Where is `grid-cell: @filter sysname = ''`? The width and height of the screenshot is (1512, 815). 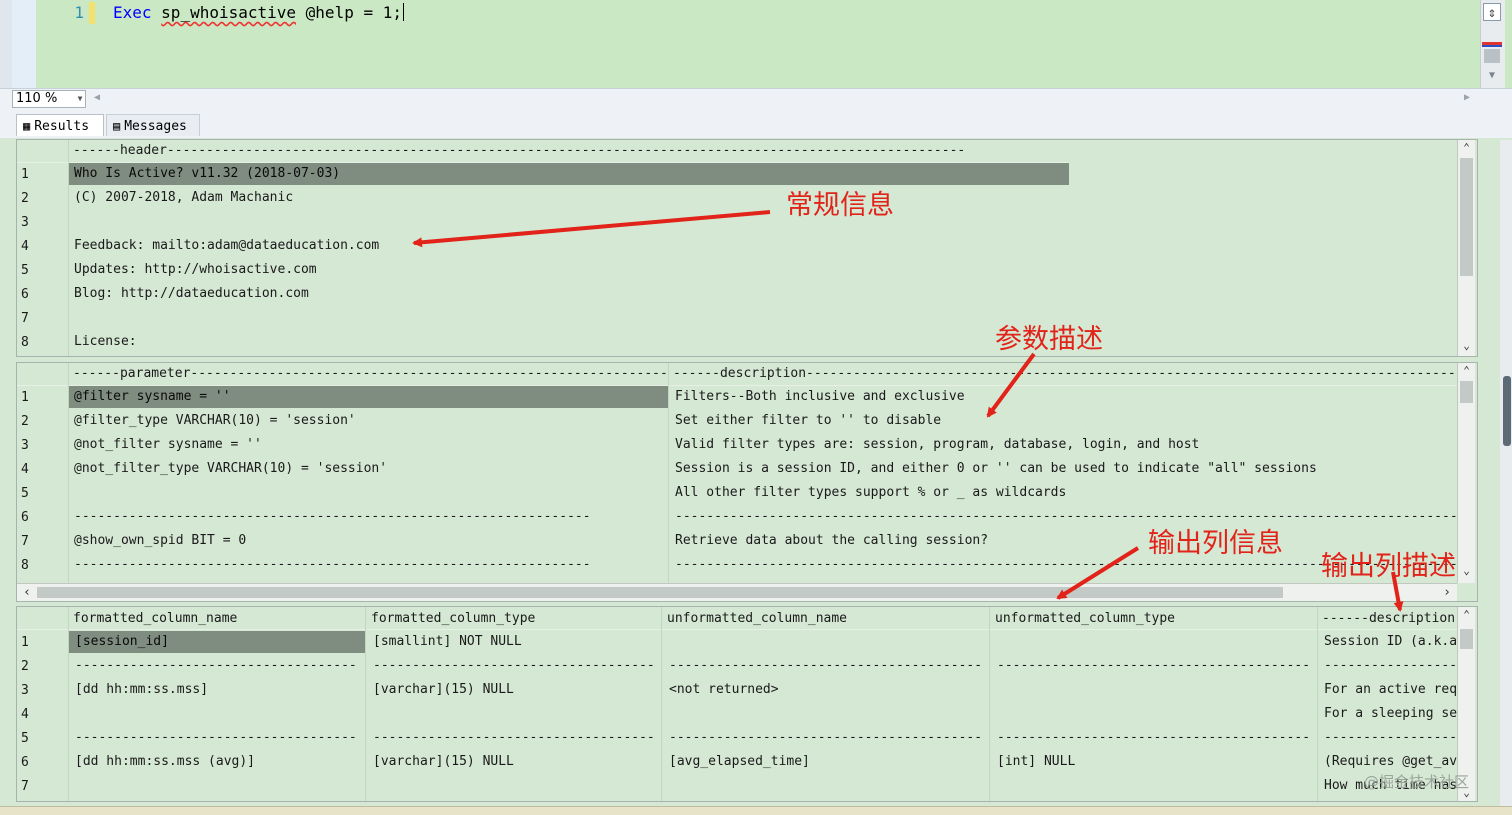
grid-cell: @filter sysname = '' is located at coordinates (152, 397).